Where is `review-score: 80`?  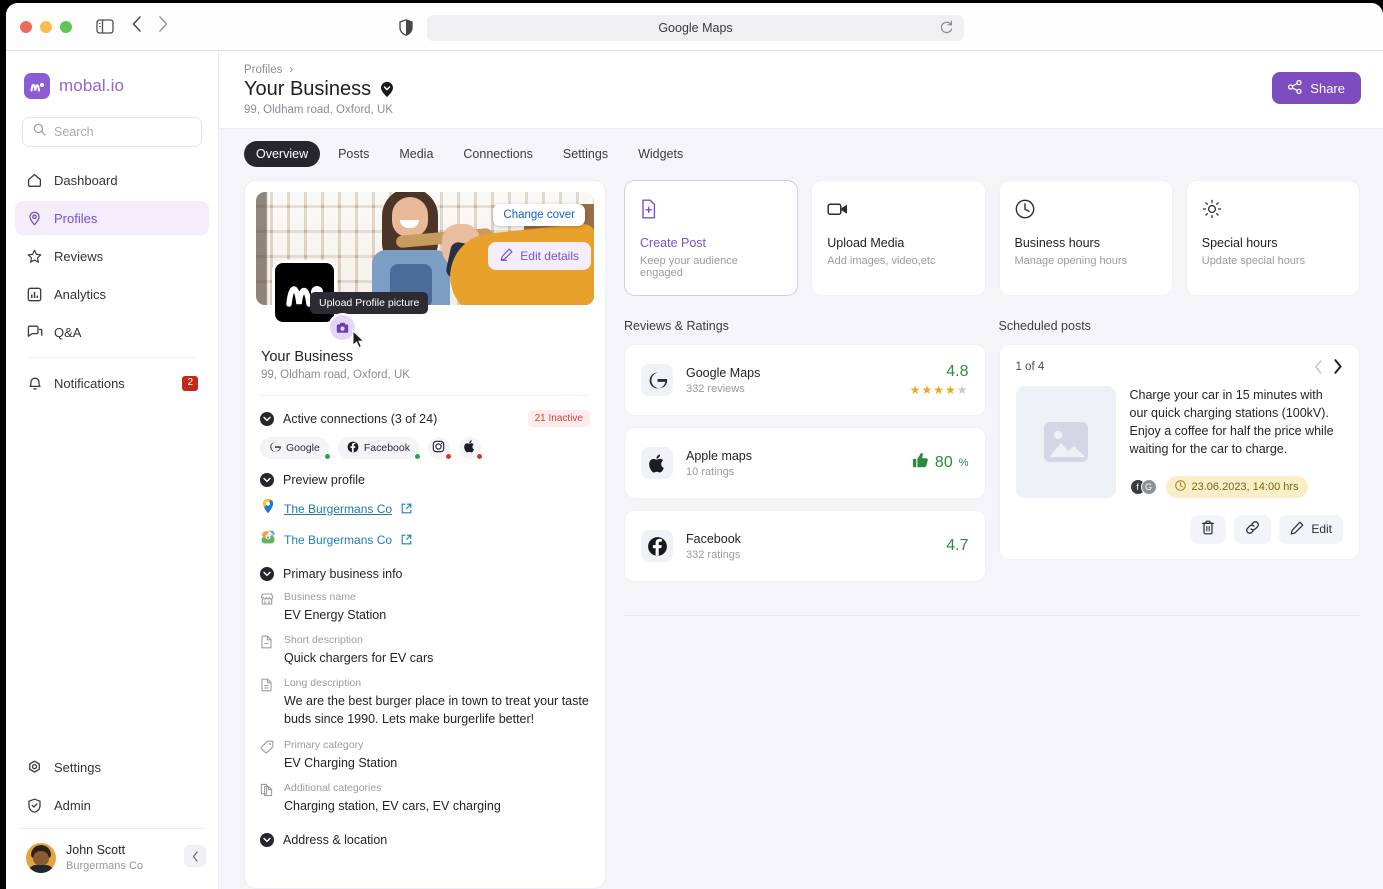
review-score: 80 is located at coordinates (943, 462).